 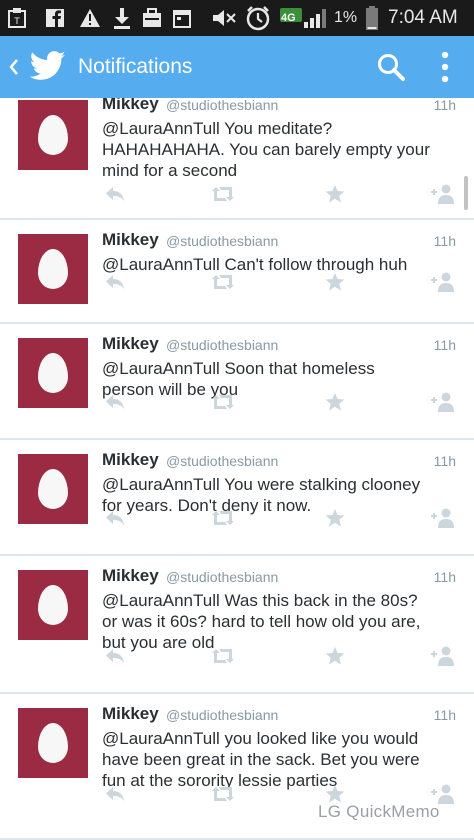 What do you see at coordinates (266, 149) in the screenshot?
I see `tweet-text-line: HAHAHAHAHA. You can barely empty your` at bounding box center [266, 149].